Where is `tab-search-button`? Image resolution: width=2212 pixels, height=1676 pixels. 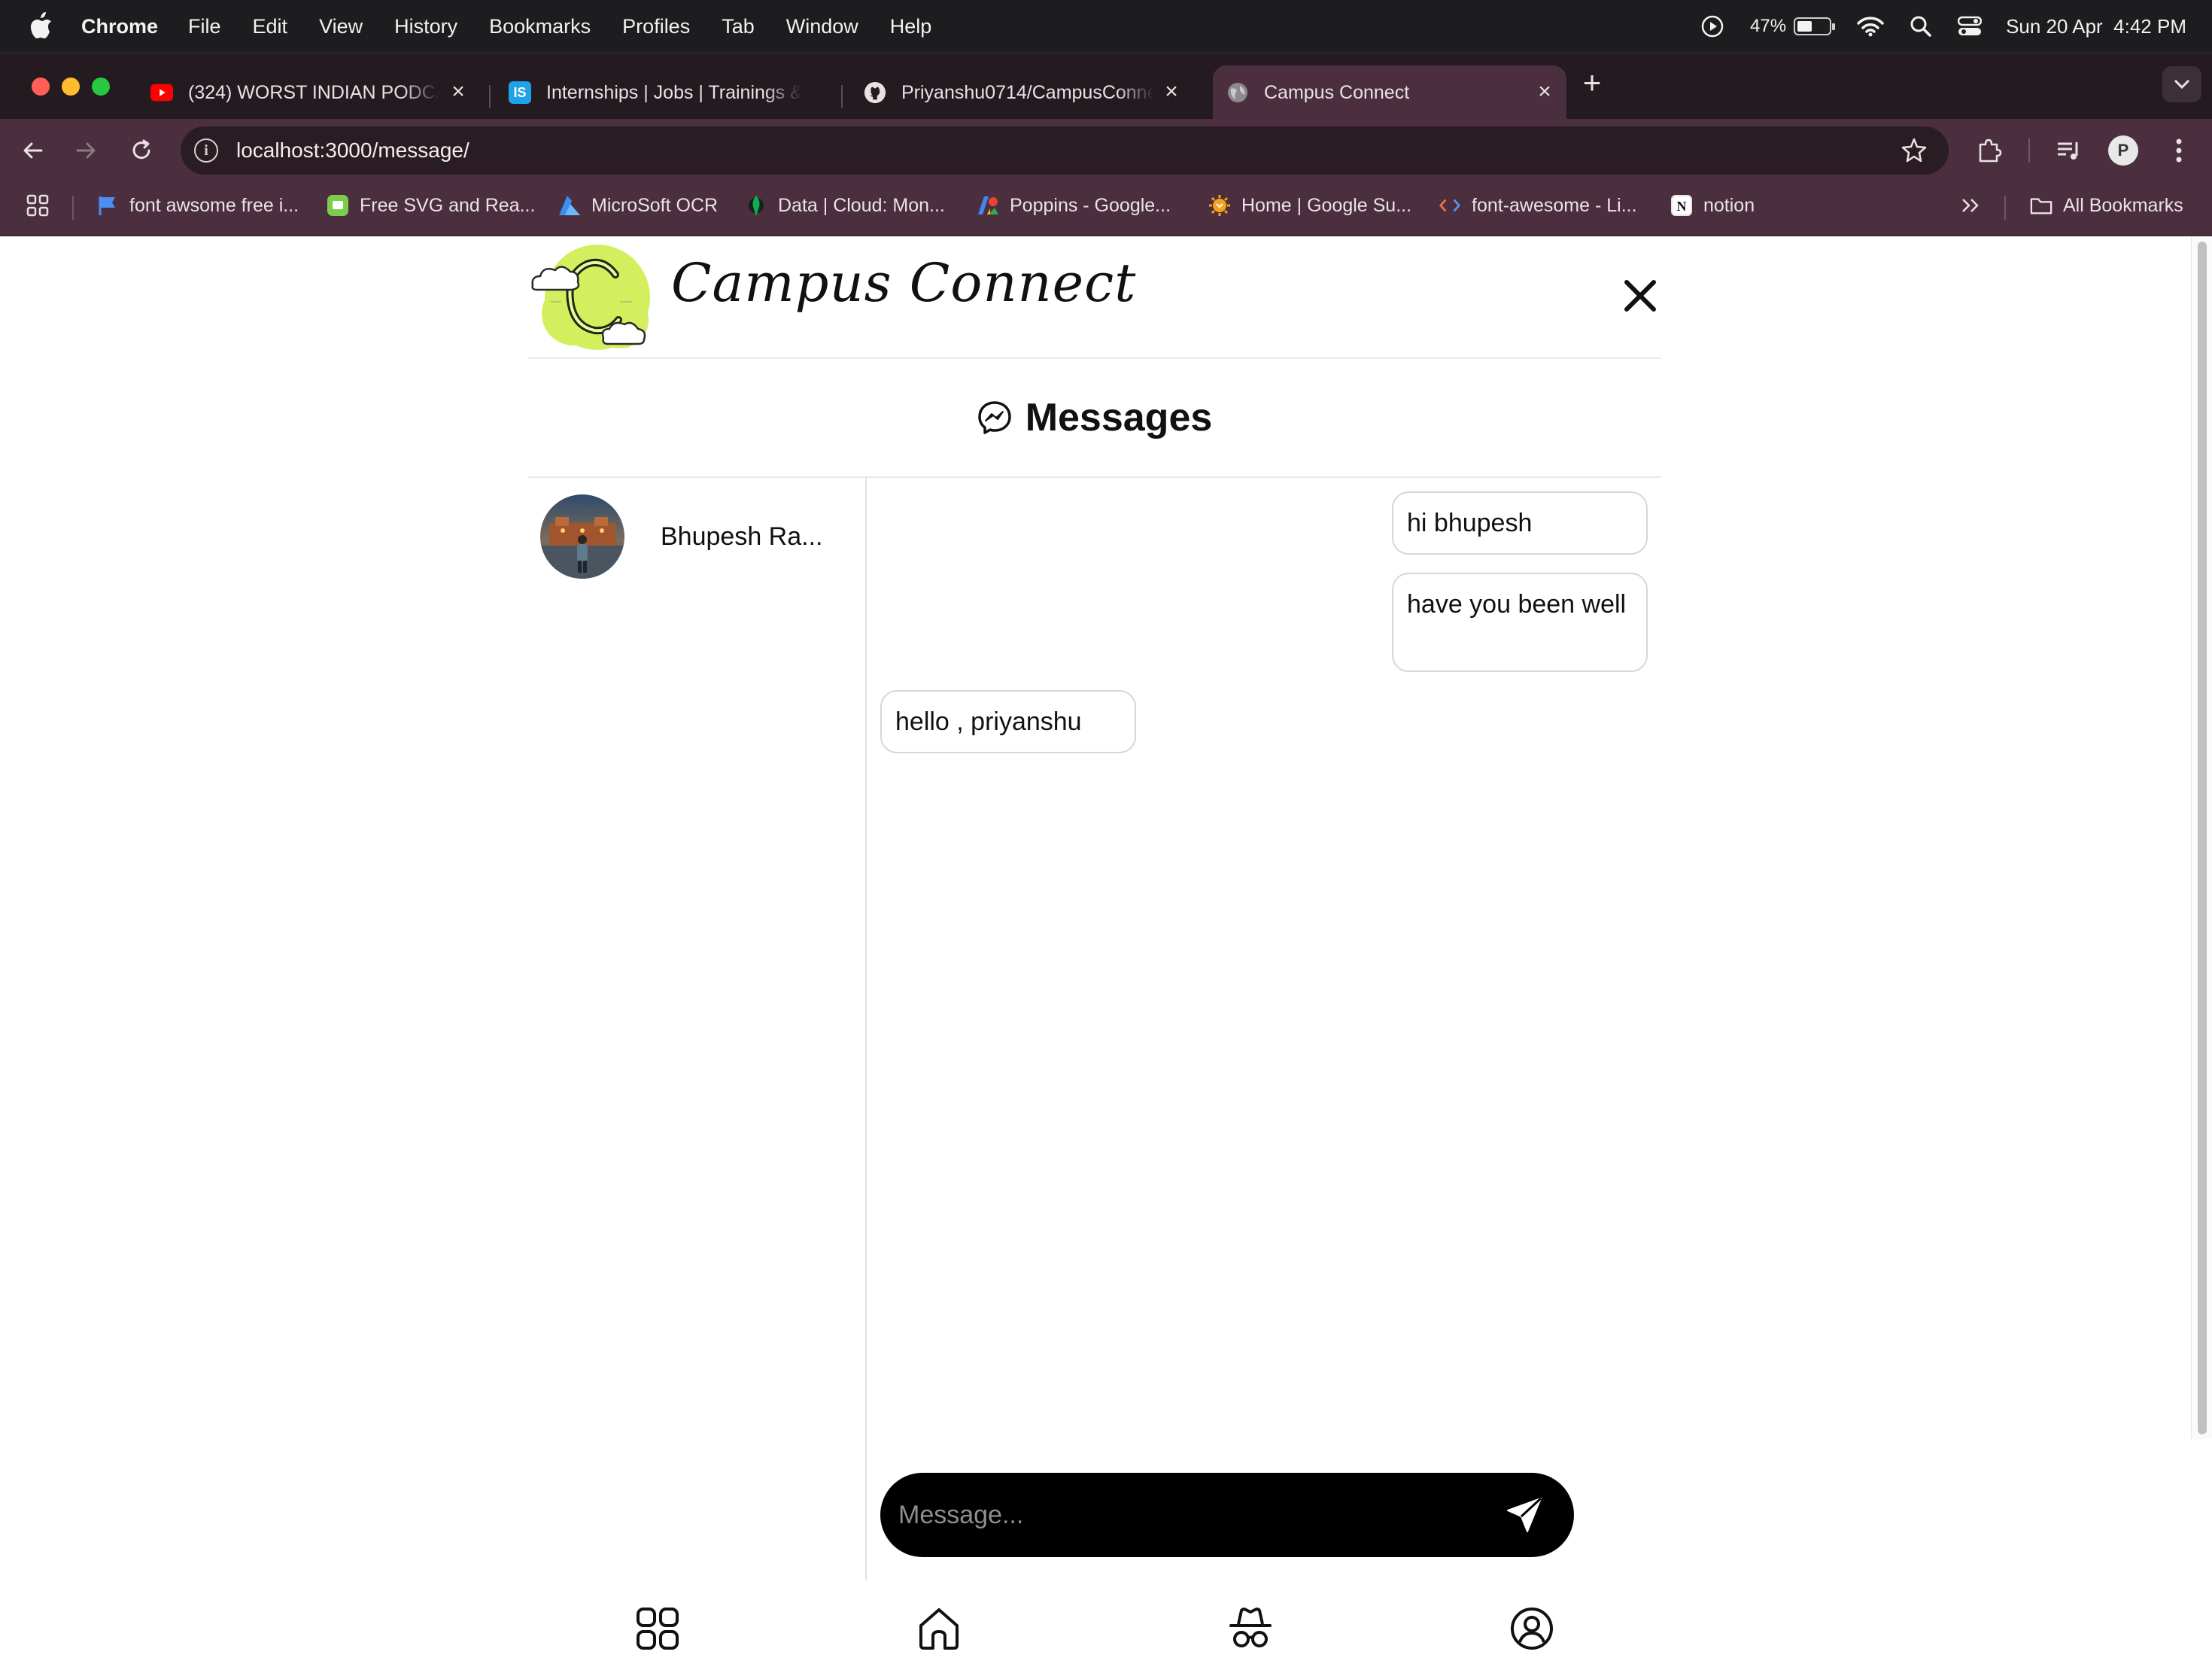
tab-search-button is located at coordinates (2181, 84).